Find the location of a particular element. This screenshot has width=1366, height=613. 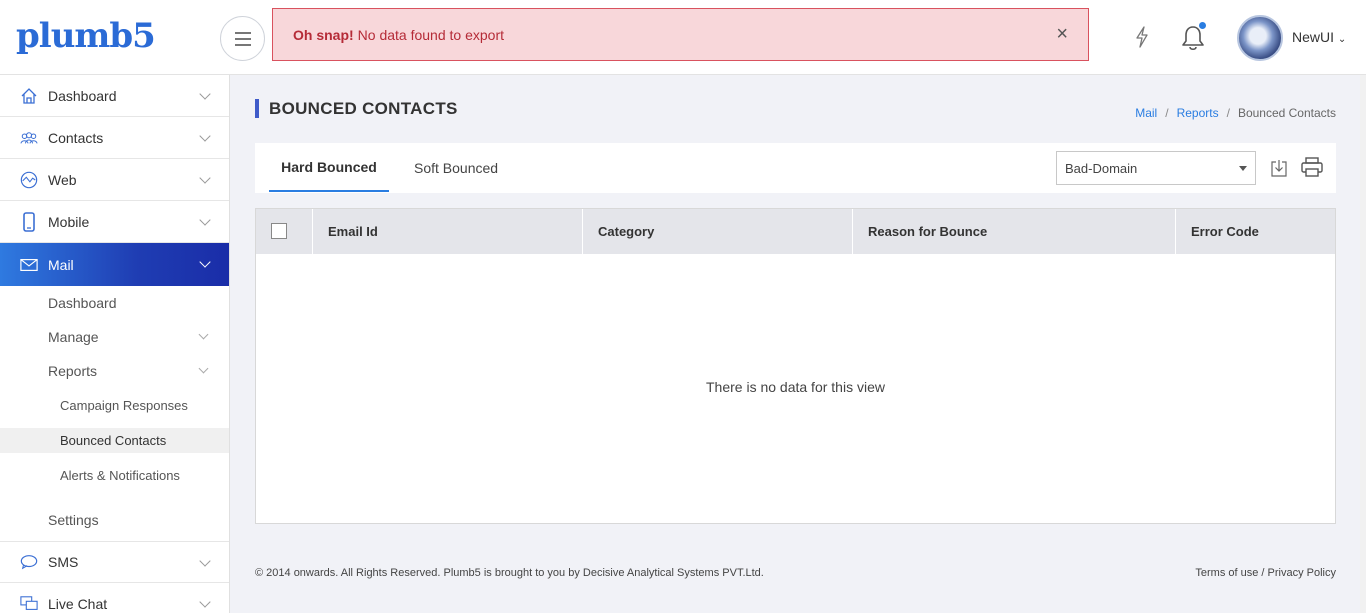

chevron-down-icon: ⌄ is located at coordinates (1342, 39).